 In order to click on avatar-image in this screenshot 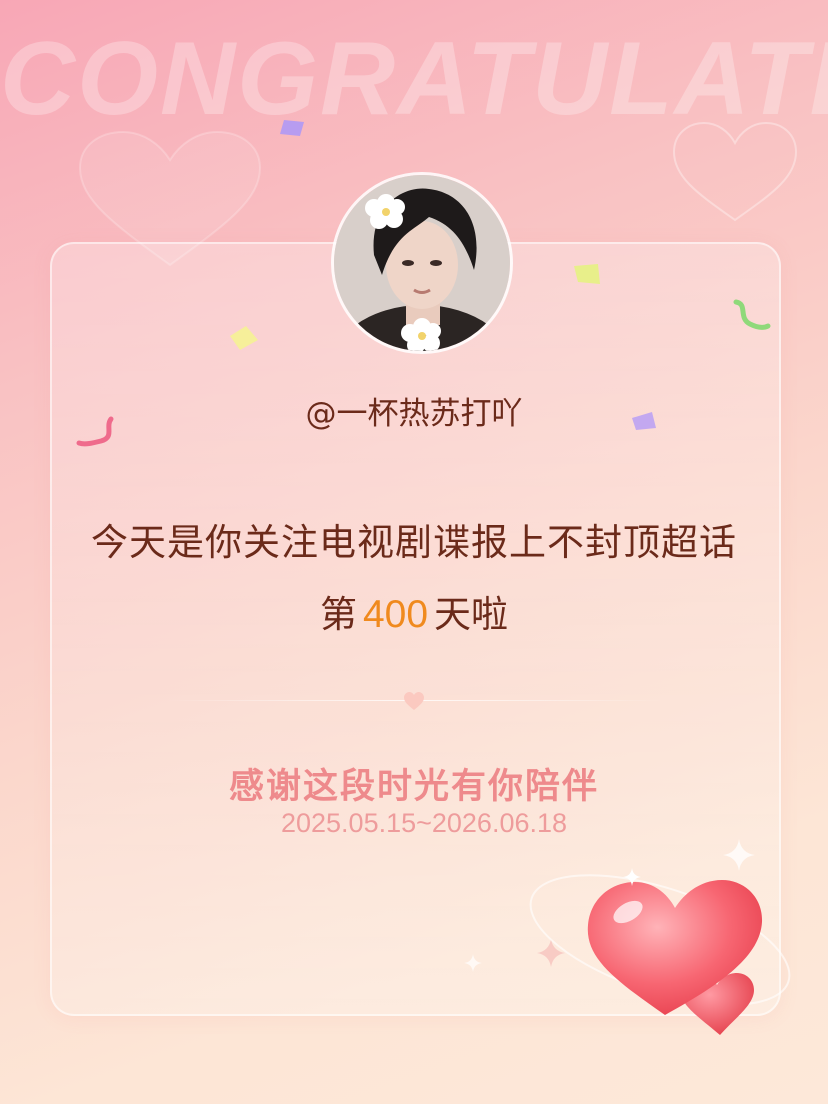, I will do `click(422, 263)`.